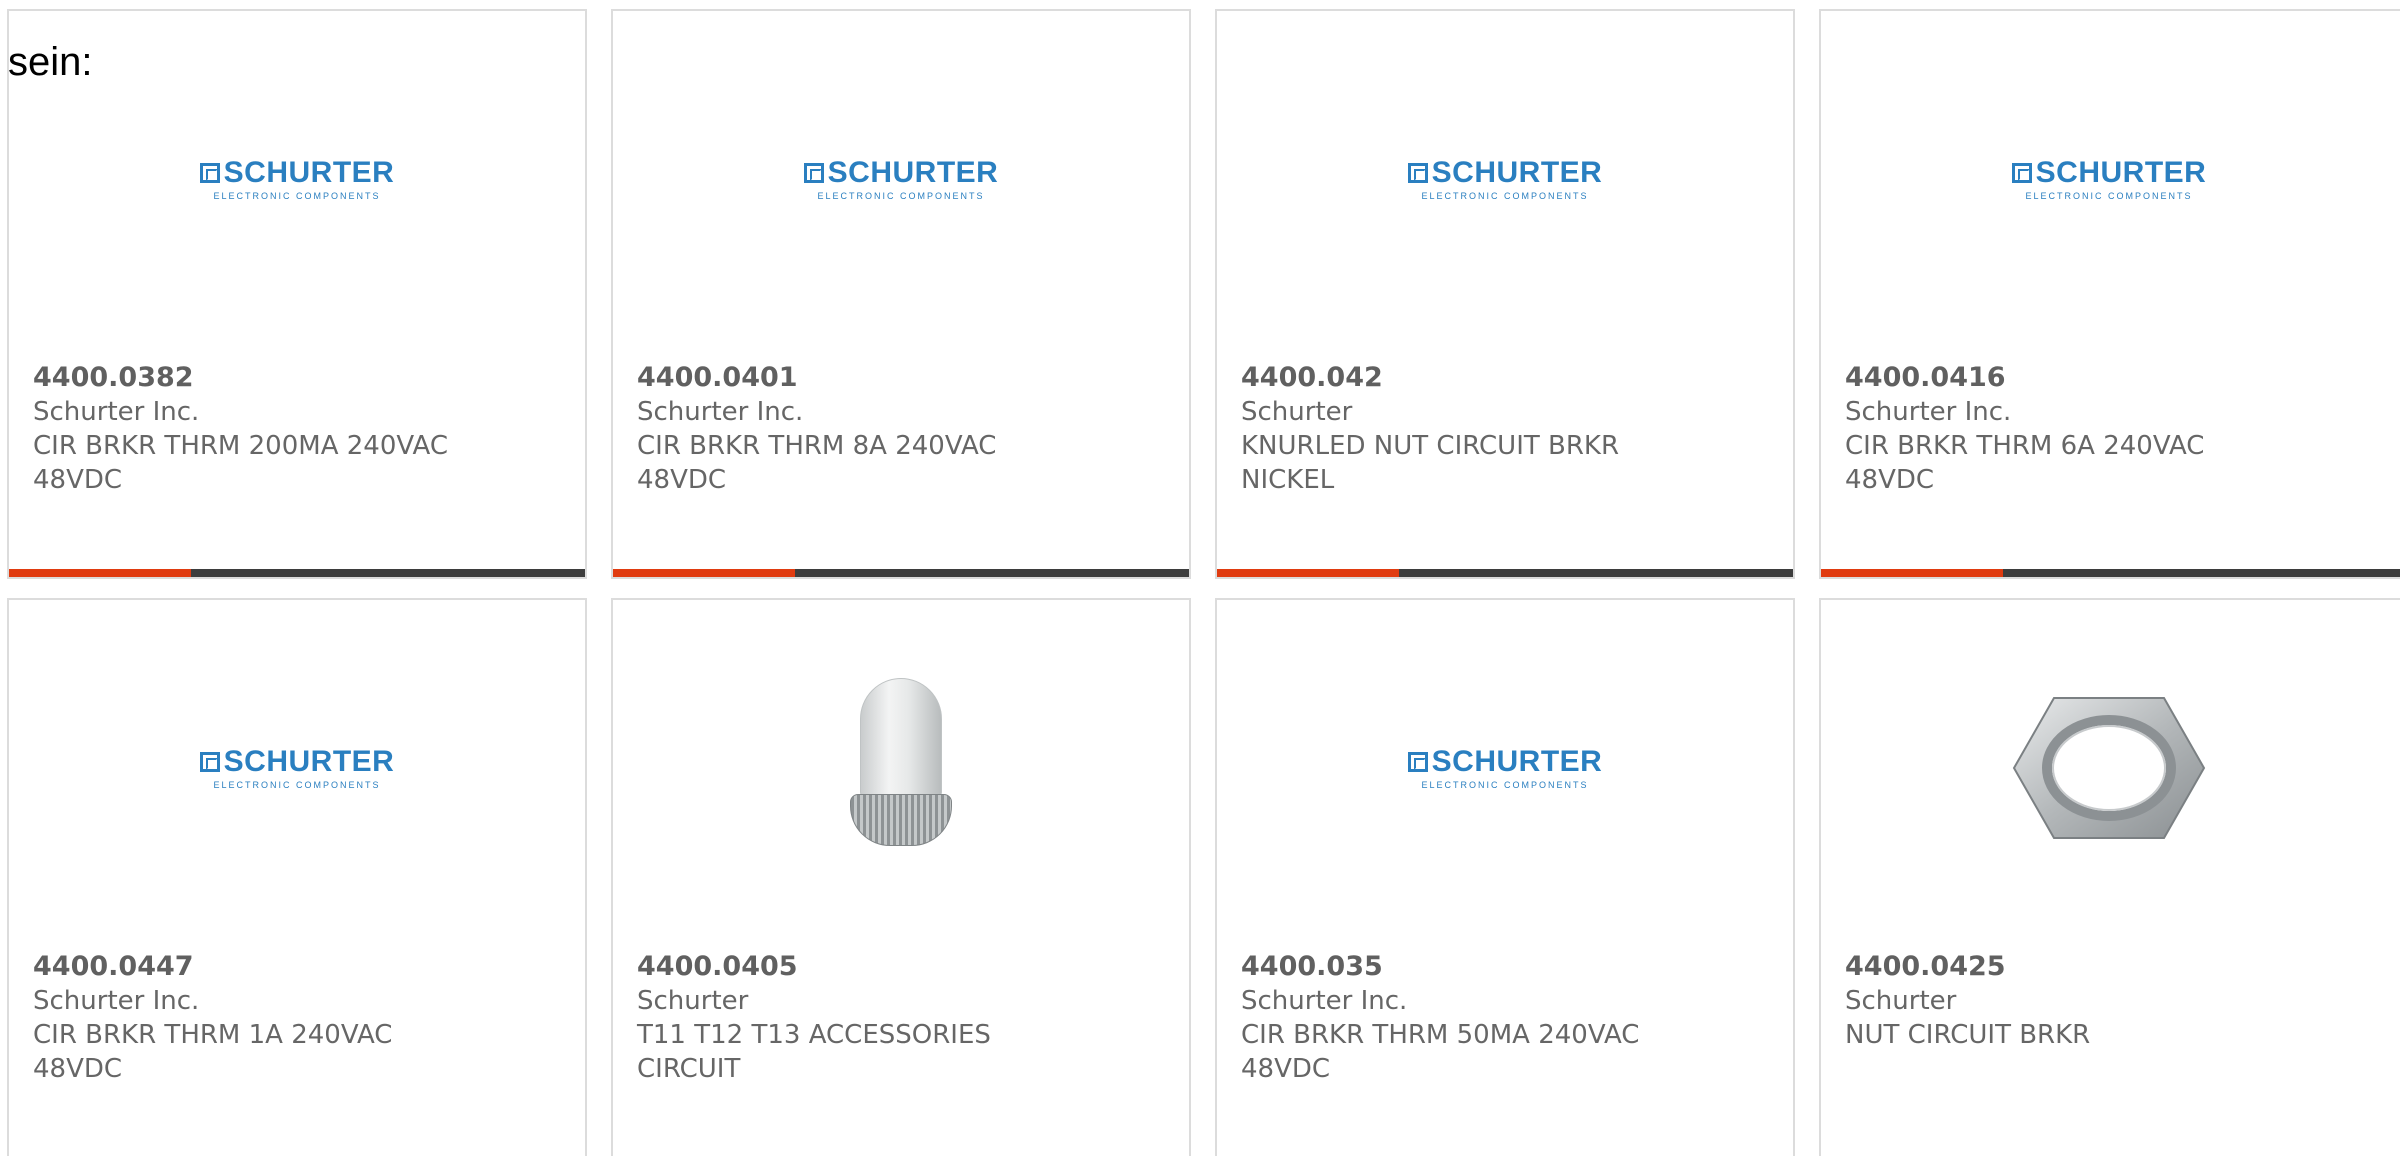 The height and width of the screenshot is (1156, 2400). What do you see at coordinates (814, 1052) in the screenshot?
I see `product-description: T11 T12 T13 ACCESSORIES CIRCUIT` at bounding box center [814, 1052].